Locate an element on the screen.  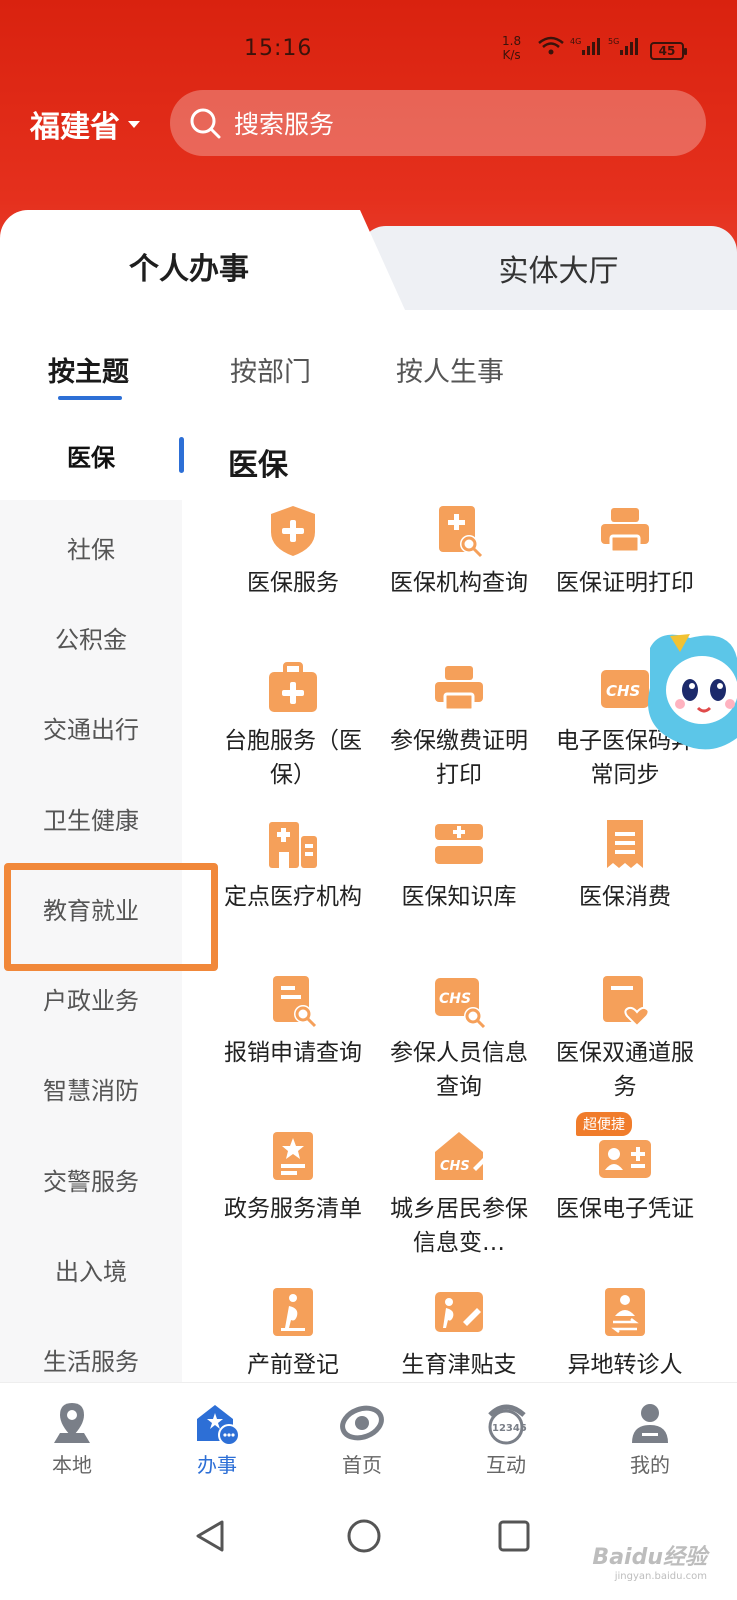
service-label: 异地转诊人 is located at coordinates (625, 1365).